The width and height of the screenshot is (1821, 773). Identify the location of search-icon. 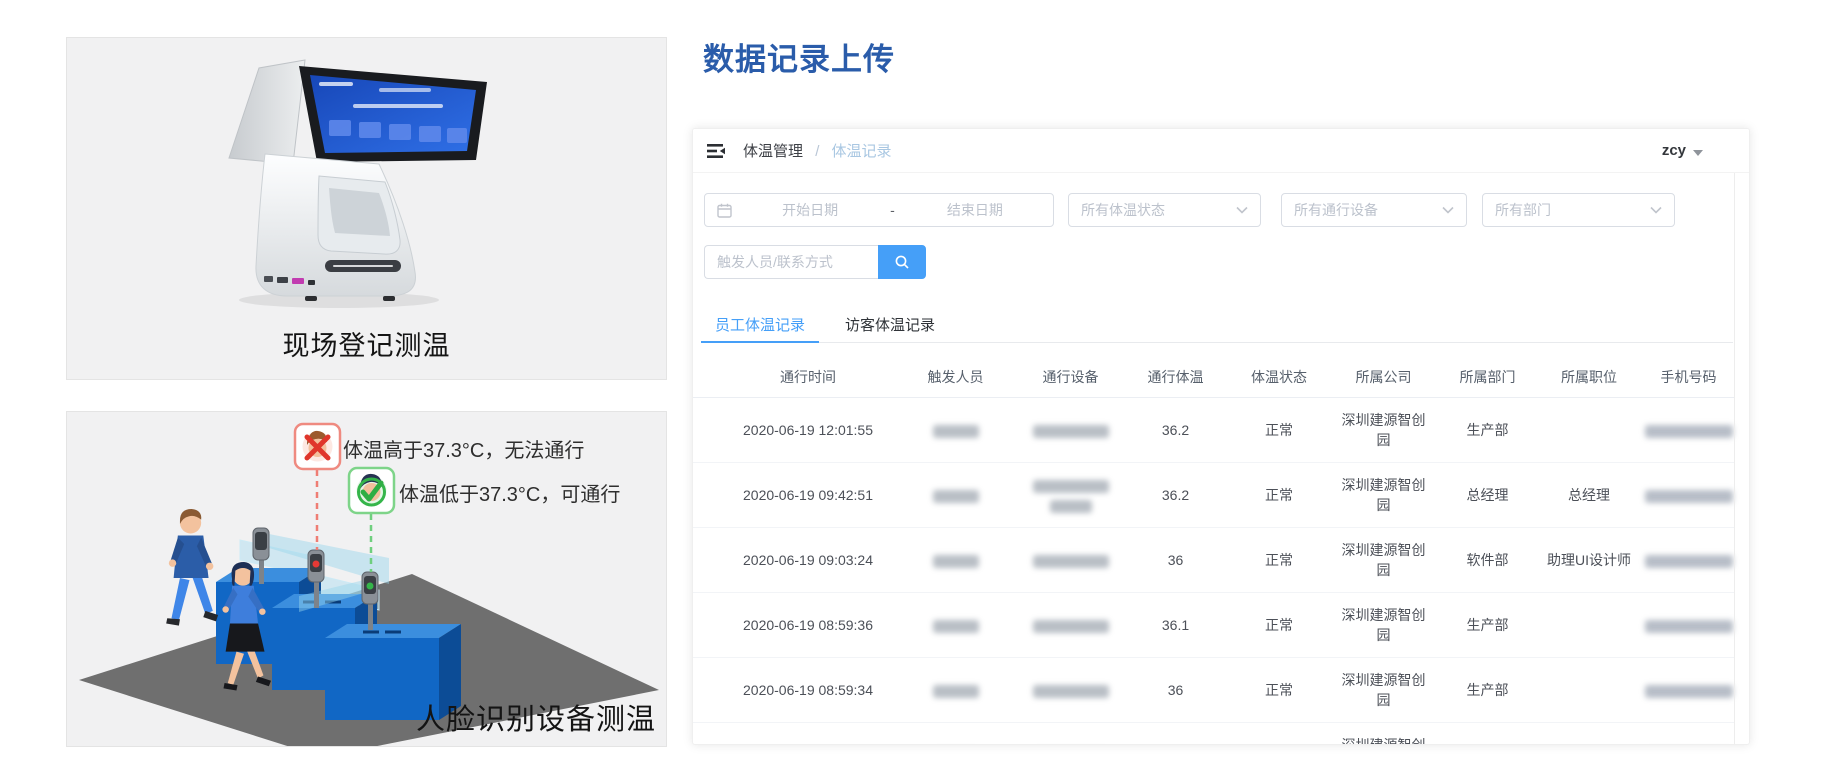
(902, 262).